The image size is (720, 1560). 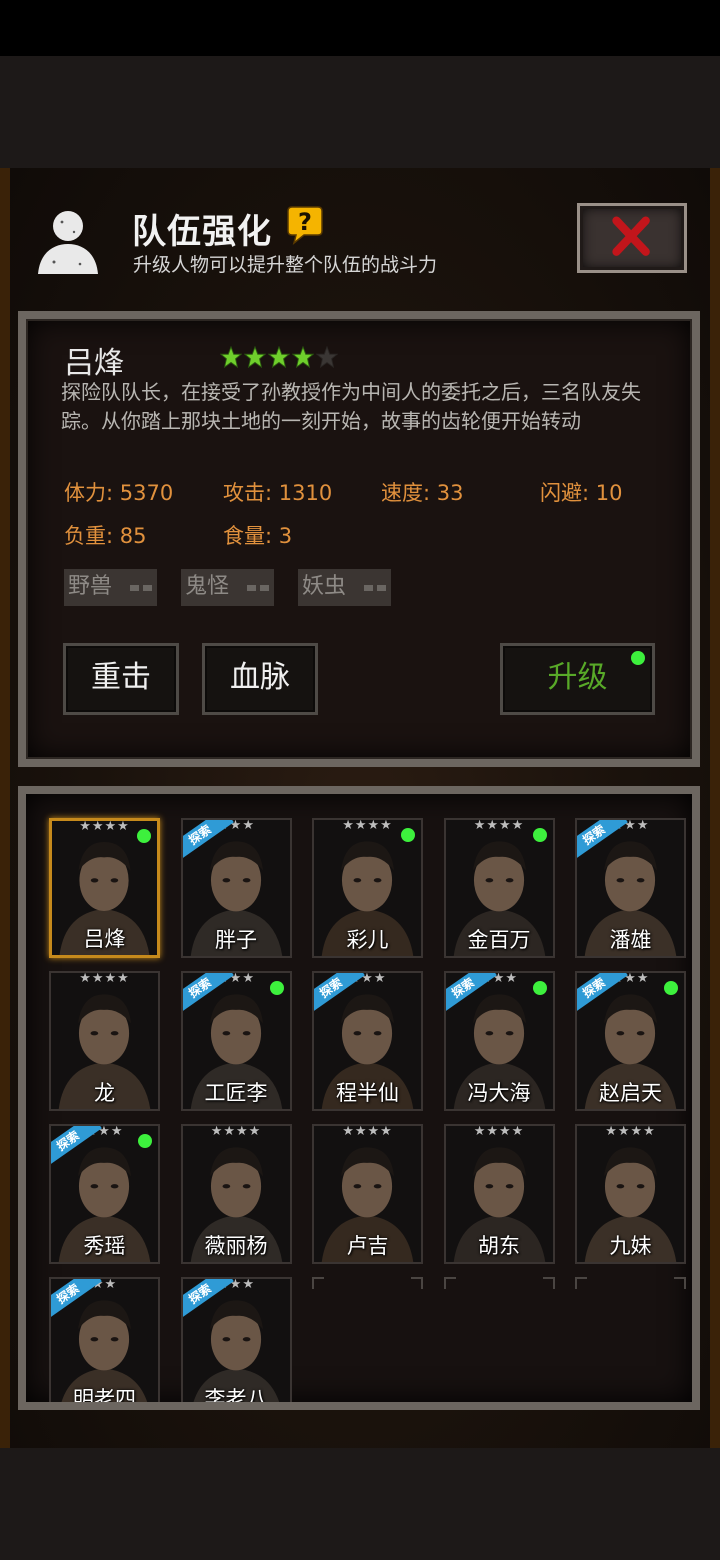 What do you see at coordinates (119, 493) in the screenshot?
I see `stat-stamina: 体力: 5370` at bounding box center [119, 493].